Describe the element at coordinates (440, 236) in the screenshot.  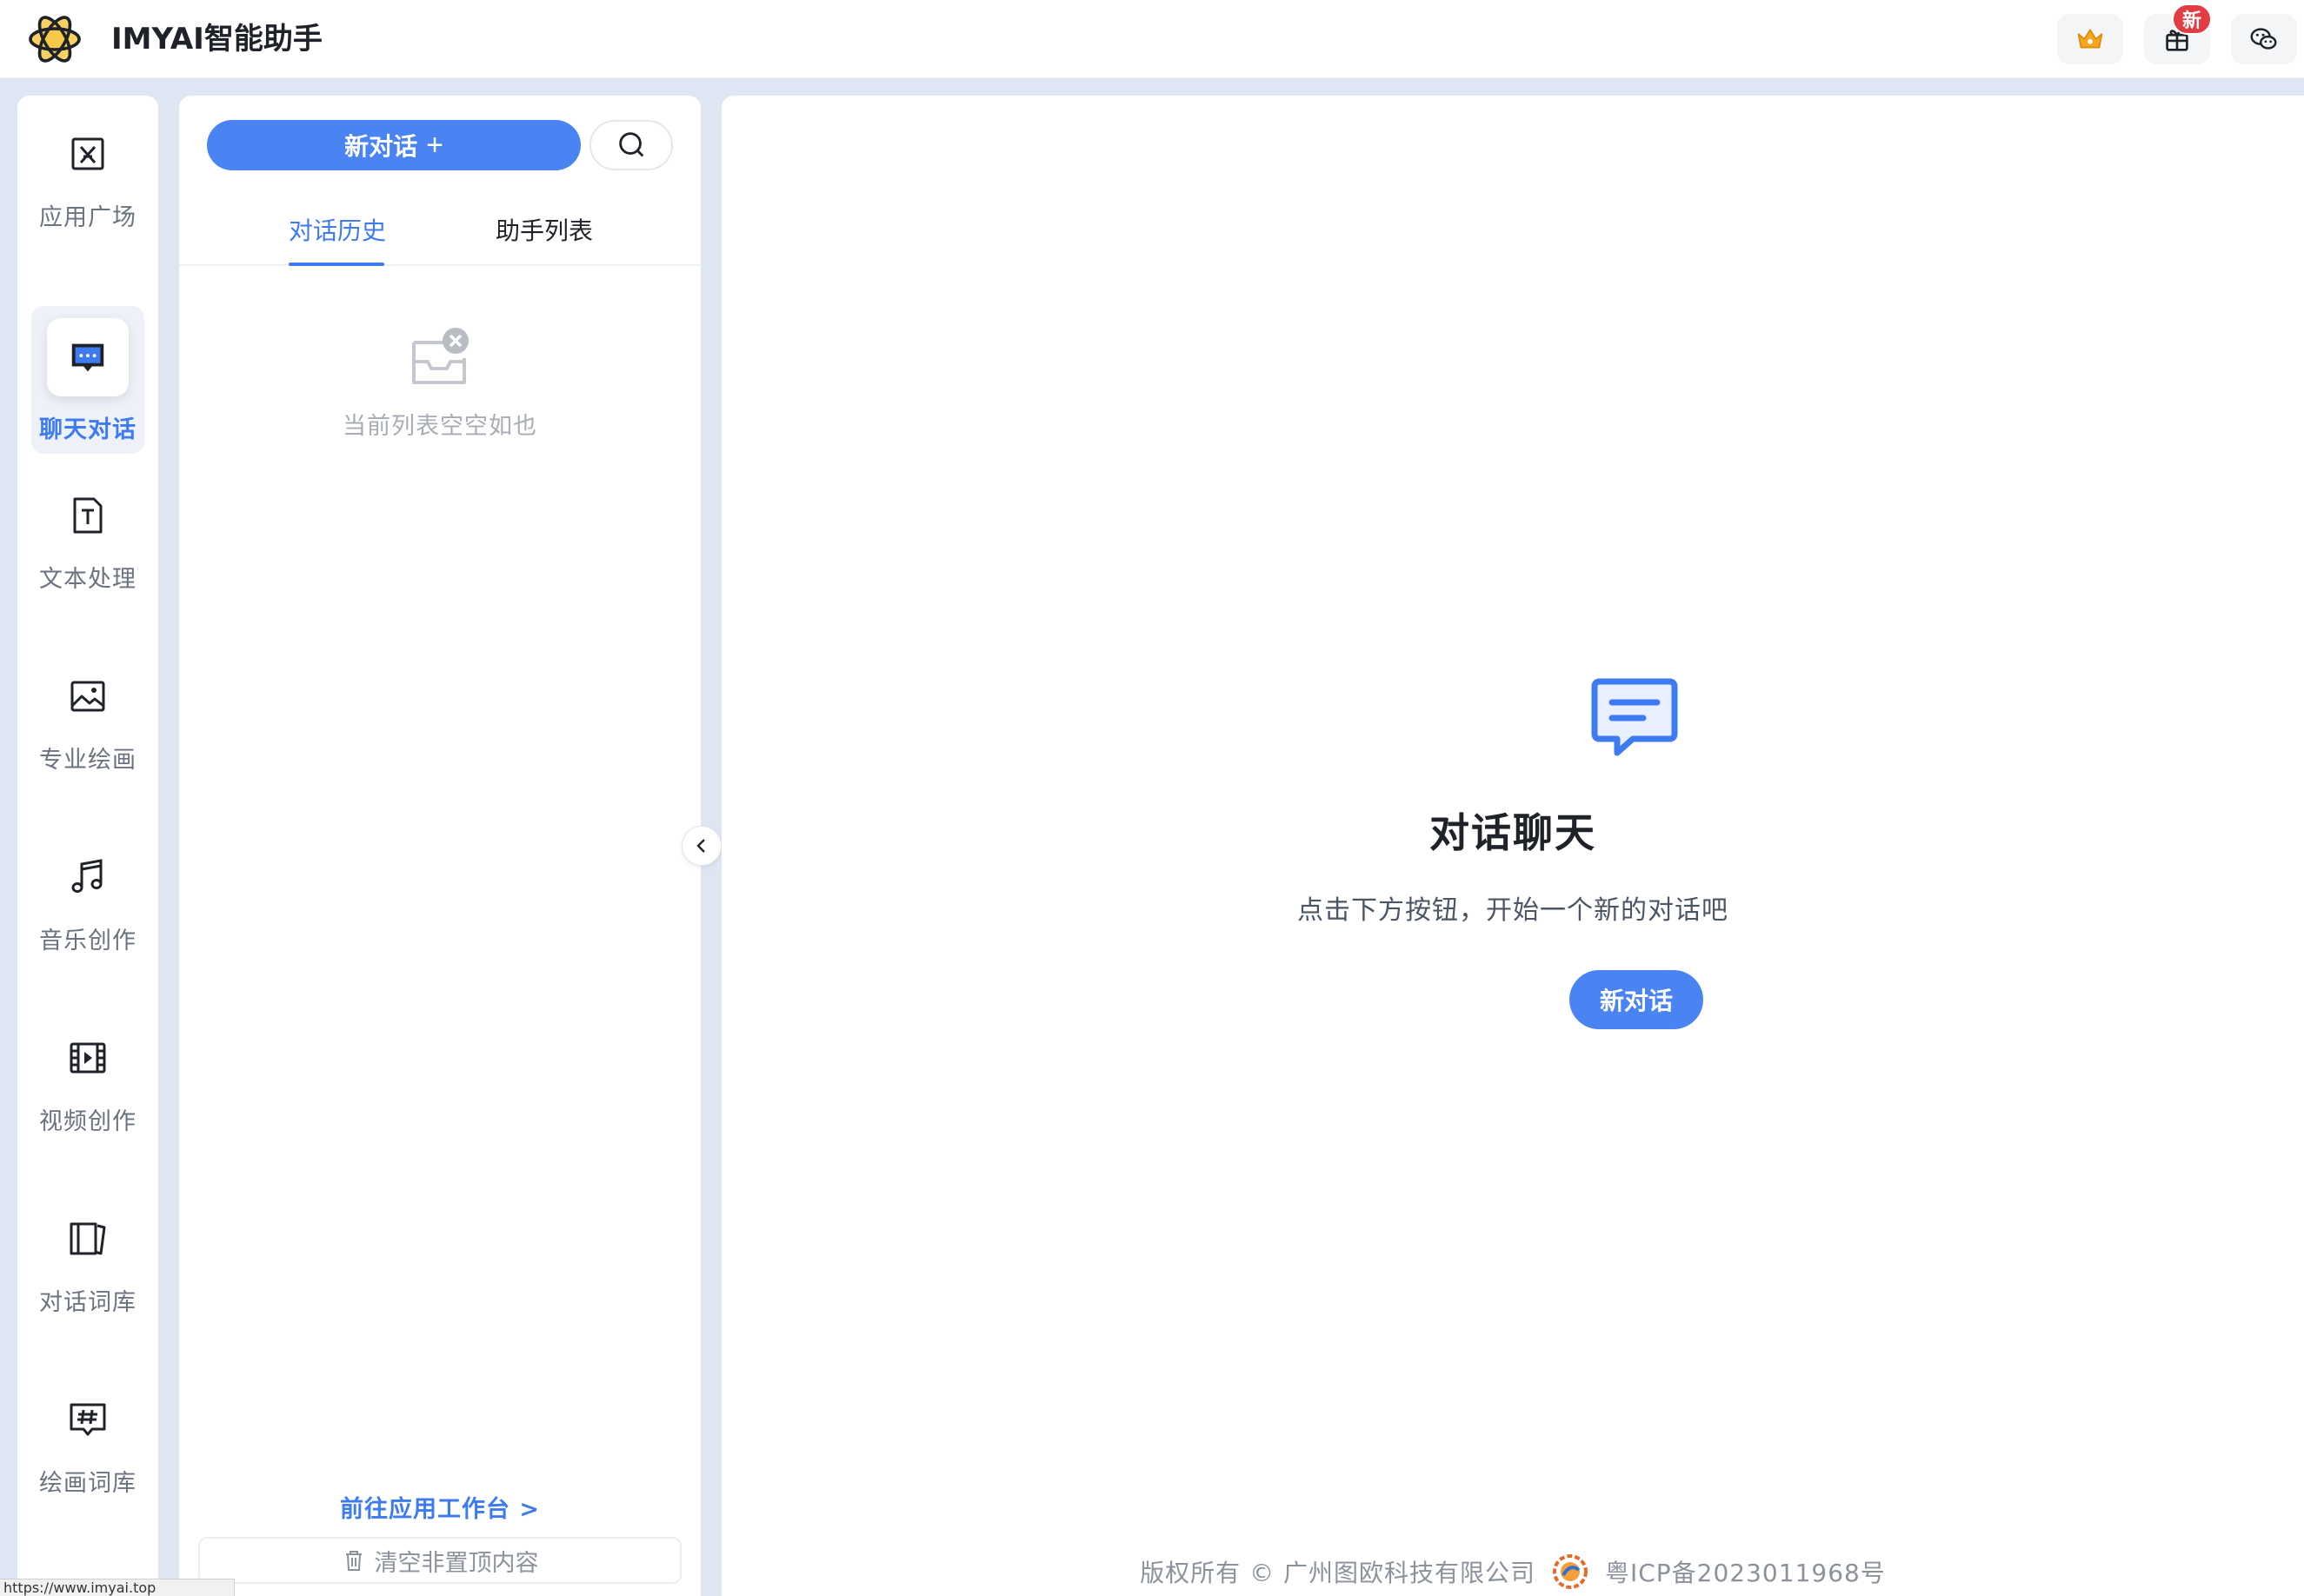
I see `panel-tabs: 对话历史 助手列表` at that location.